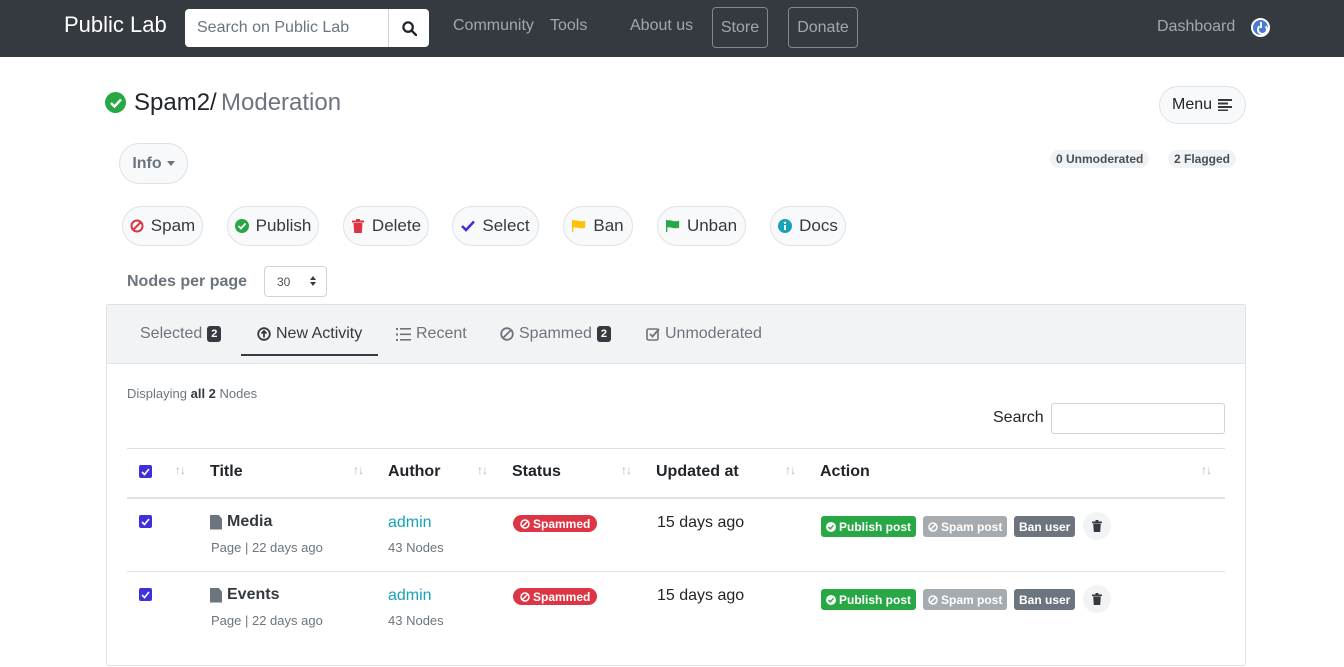  Describe the element at coordinates (115, 25) in the screenshot. I see `brand-logo: Public Lab` at that location.